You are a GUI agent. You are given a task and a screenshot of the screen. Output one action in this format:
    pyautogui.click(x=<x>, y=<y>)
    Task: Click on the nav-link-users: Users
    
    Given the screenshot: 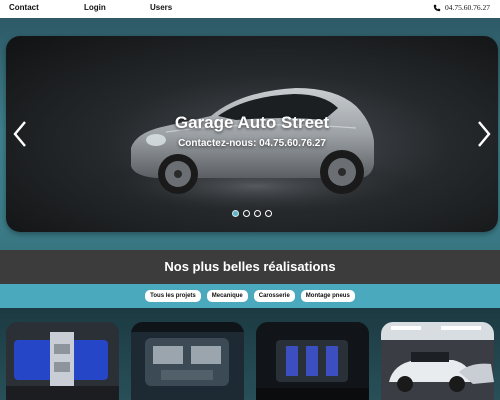 What is the action you would take?
    pyautogui.click(x=161, y=7)
    